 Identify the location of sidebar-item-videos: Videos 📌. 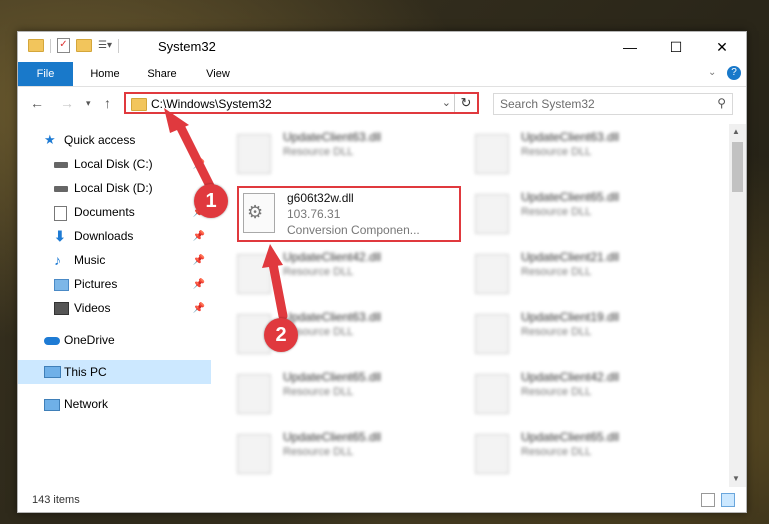
(114, 308).